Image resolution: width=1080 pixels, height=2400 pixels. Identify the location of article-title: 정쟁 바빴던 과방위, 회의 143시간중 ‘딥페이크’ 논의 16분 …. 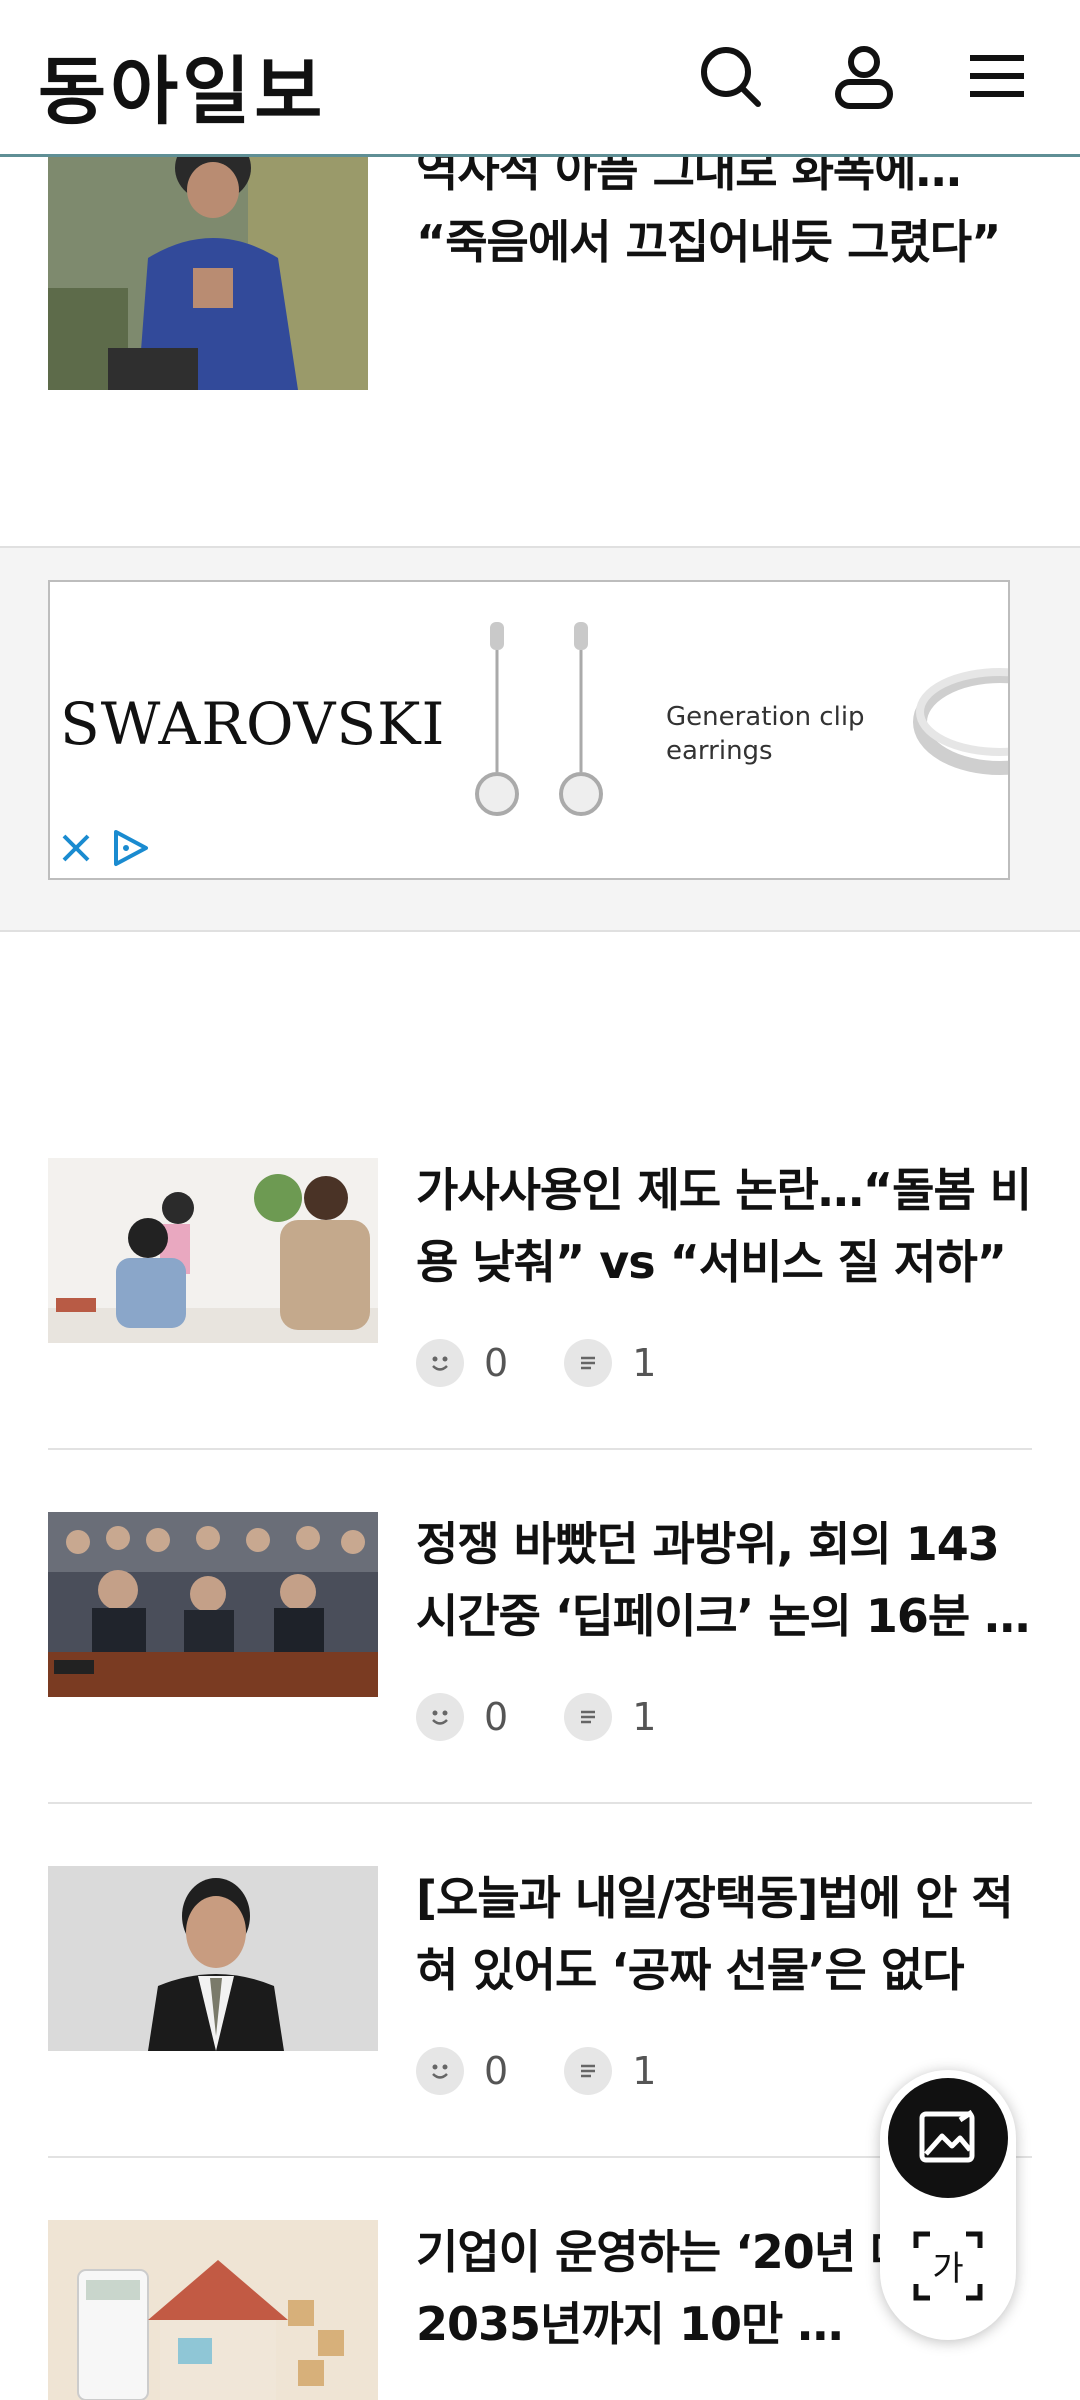
(726, 1580).